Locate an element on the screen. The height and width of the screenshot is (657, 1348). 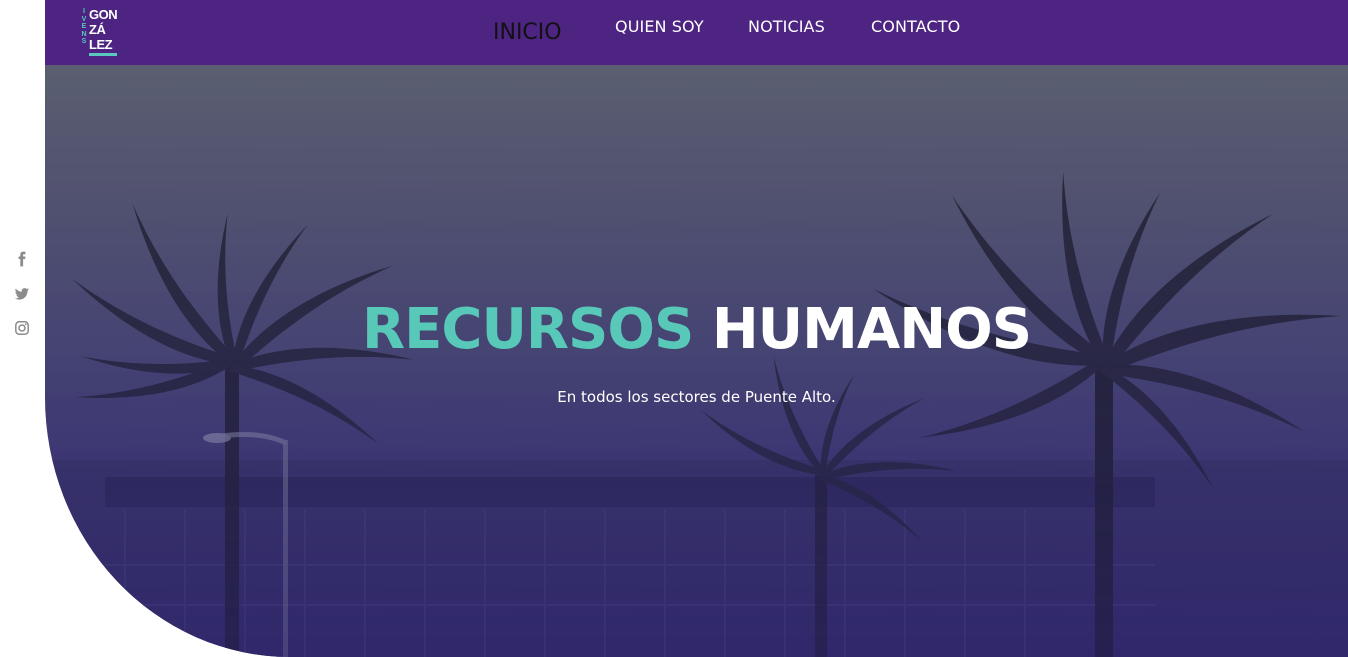
nav-item-quien-soy: QUIEN SOY is located at coordinates (659, 26).